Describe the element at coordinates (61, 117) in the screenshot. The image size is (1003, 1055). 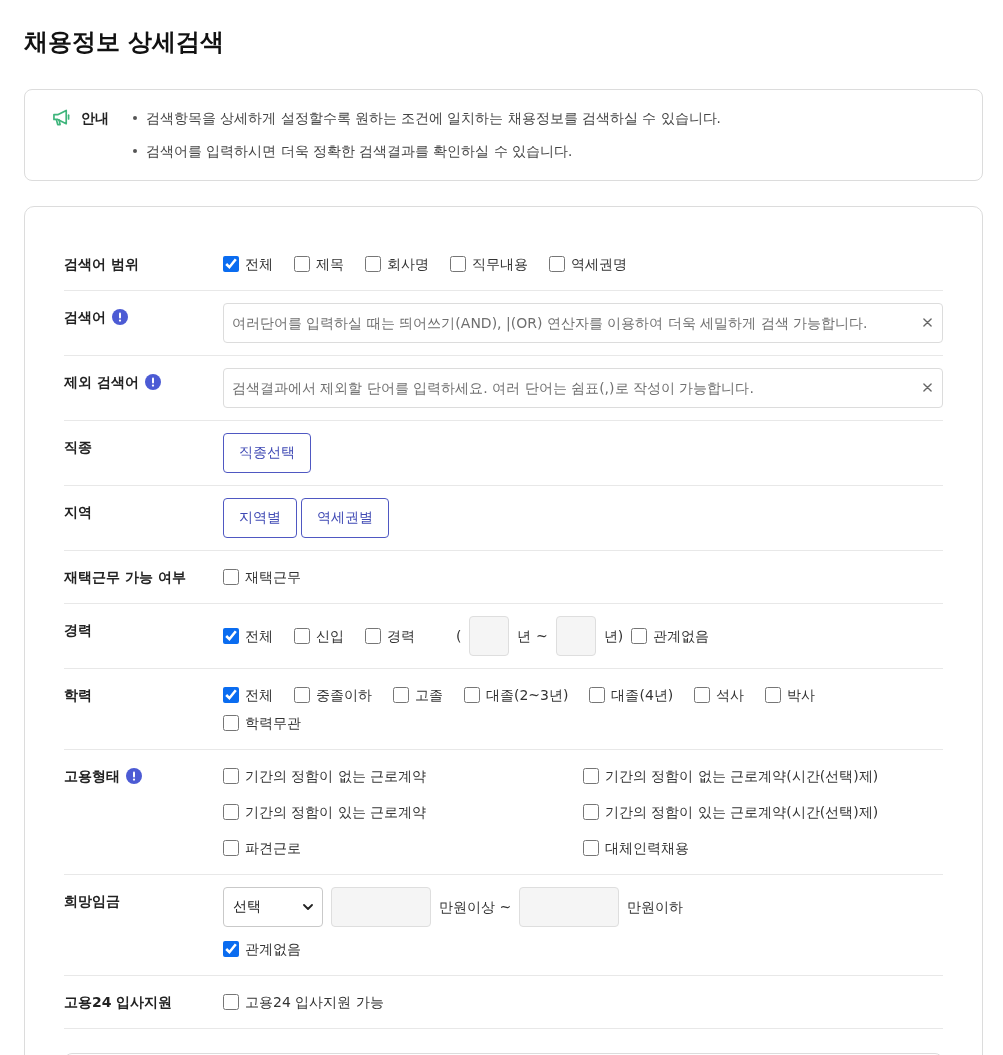
I see `megaphone-icon` at that location.